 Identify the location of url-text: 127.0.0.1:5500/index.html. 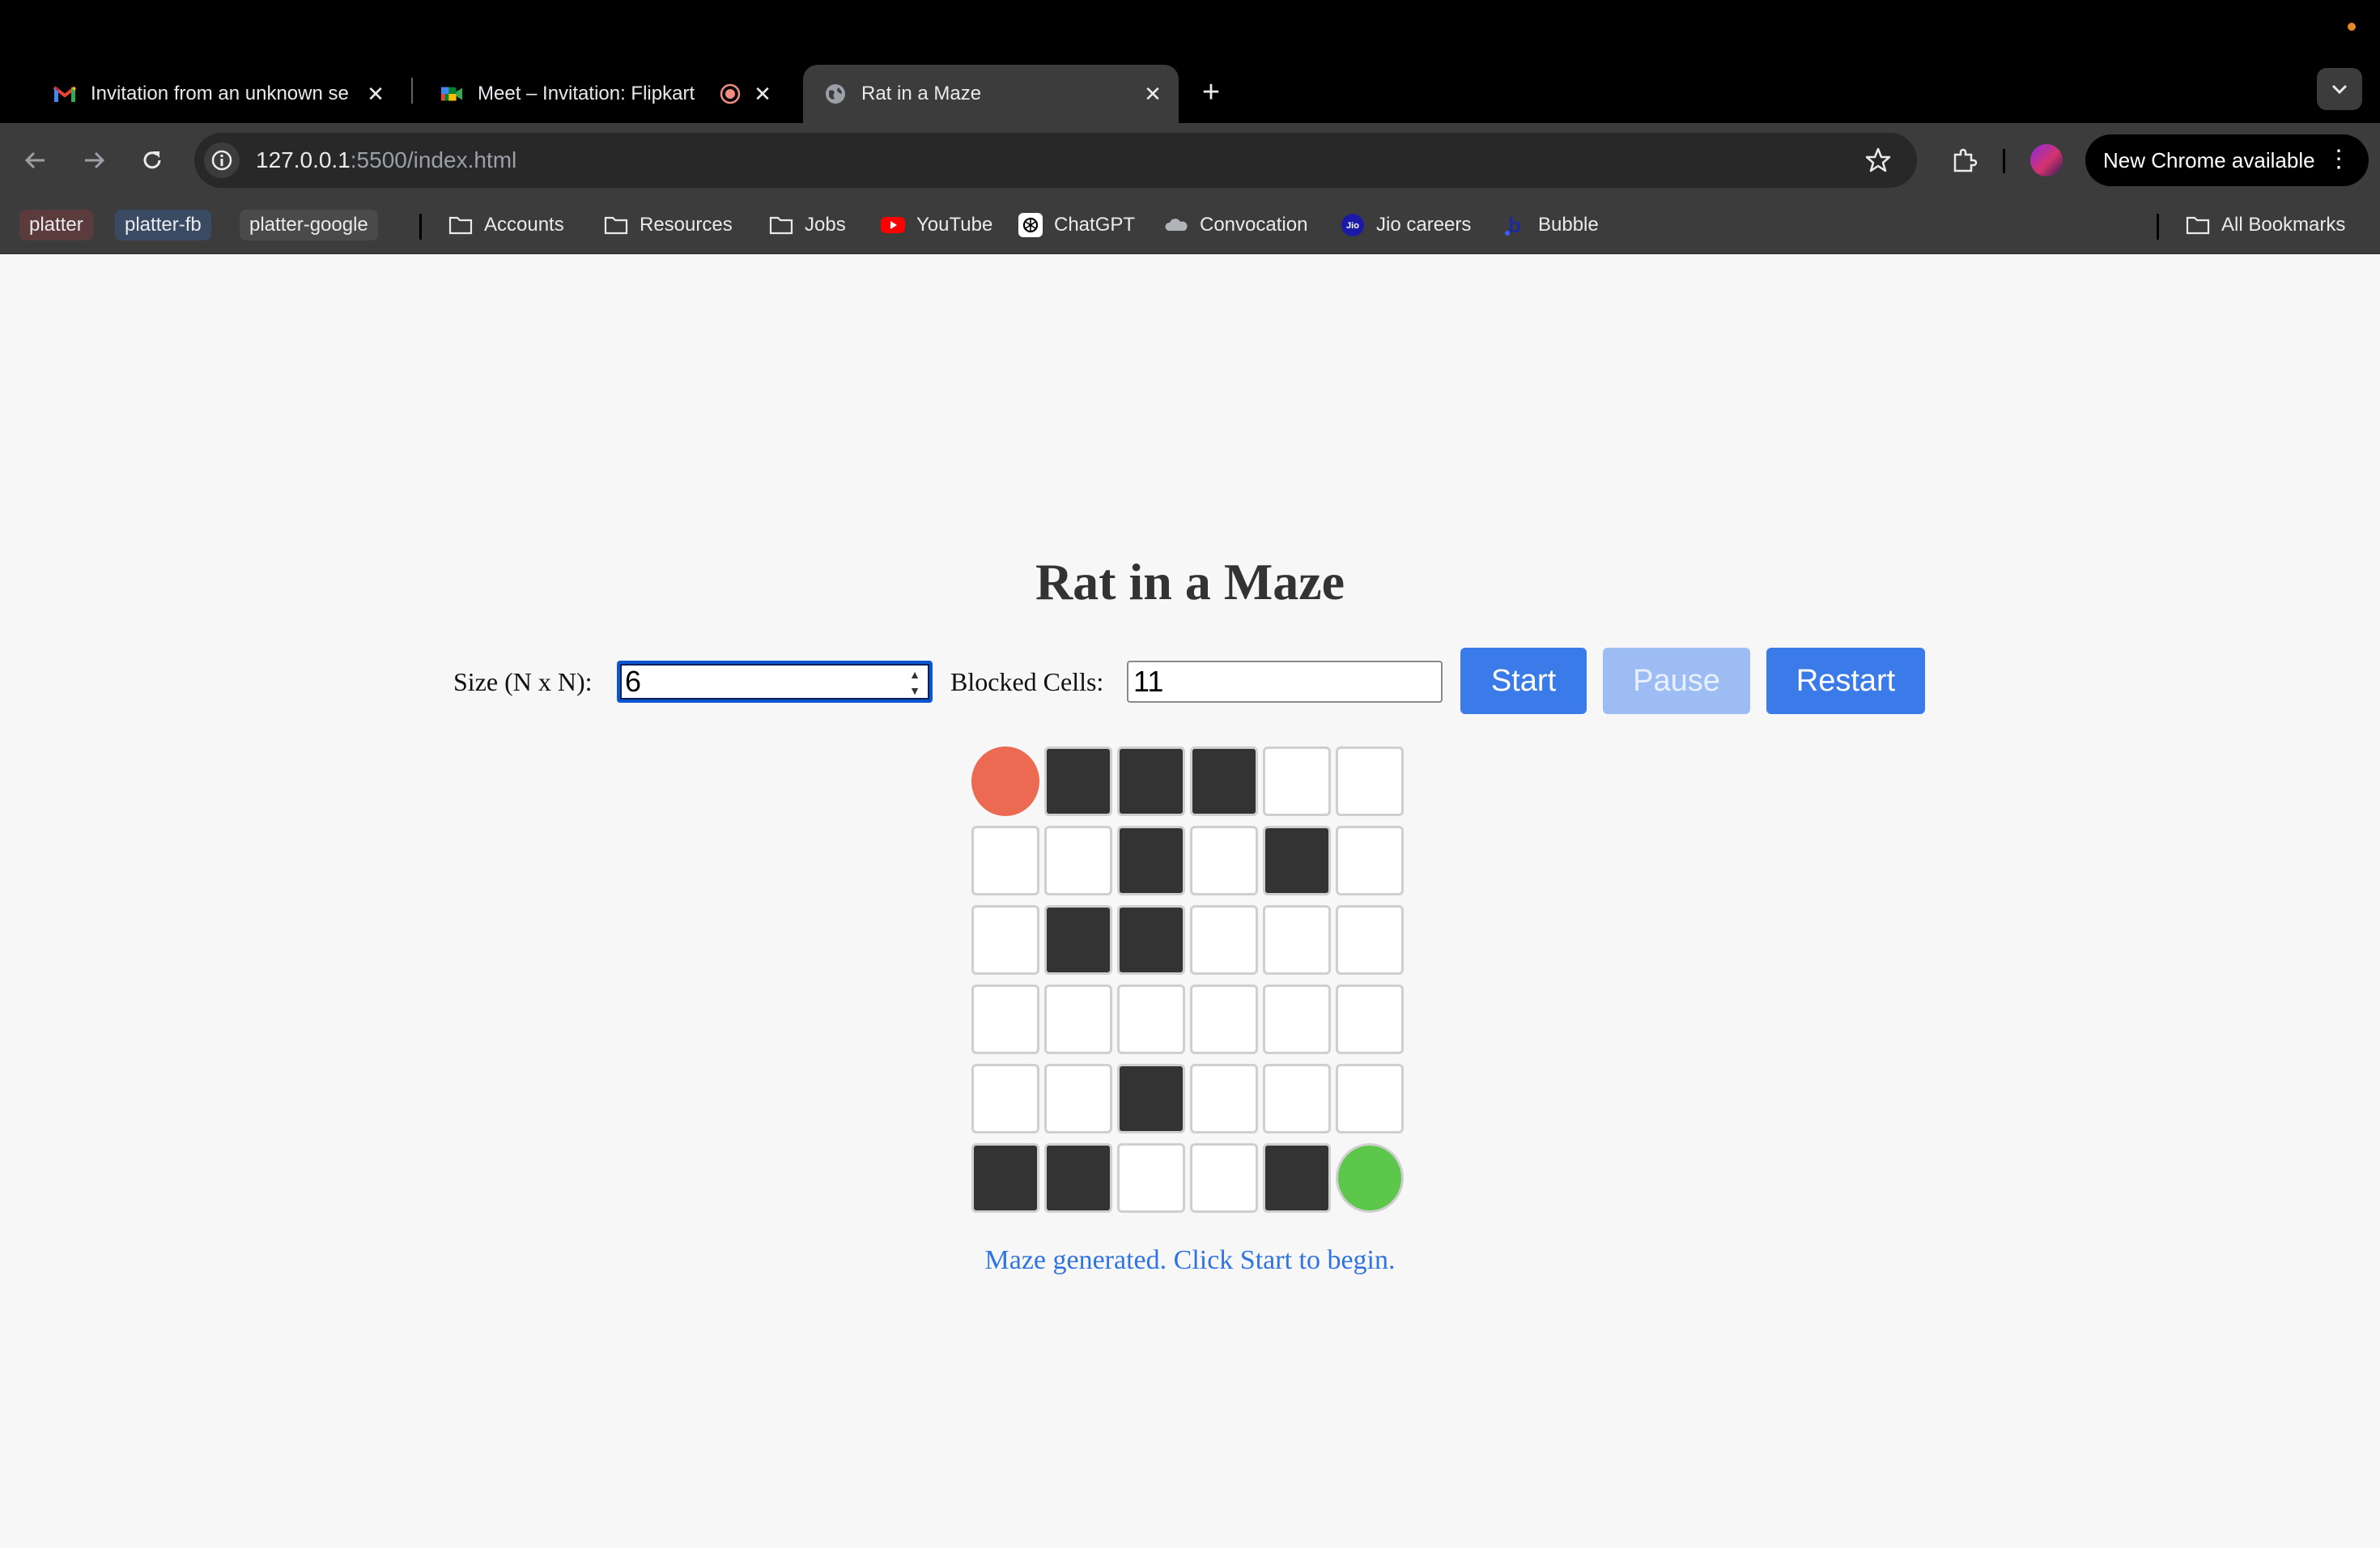
(386, 159).